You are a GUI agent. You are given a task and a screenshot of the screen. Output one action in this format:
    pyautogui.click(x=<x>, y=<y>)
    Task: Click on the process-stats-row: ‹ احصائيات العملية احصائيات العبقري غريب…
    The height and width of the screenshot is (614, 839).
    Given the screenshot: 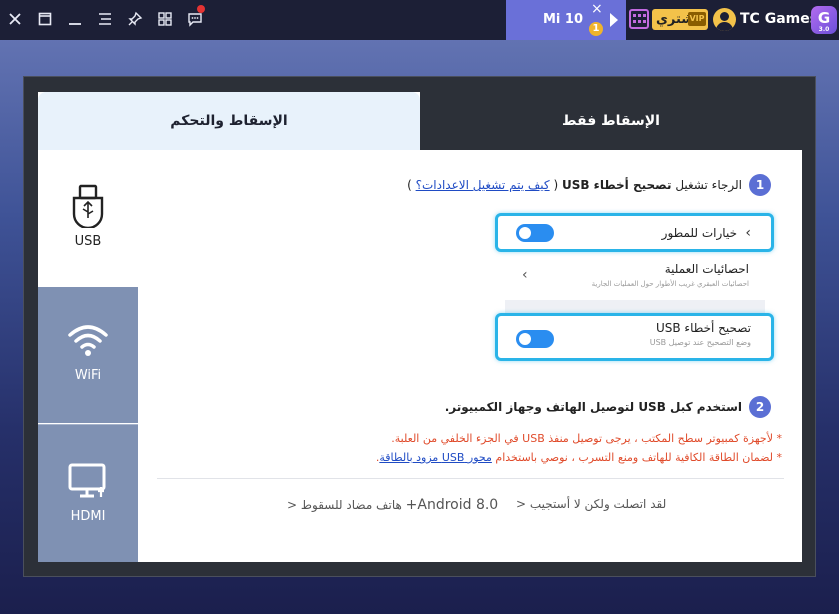 What is the action you would take?
    pyautogui.click(x=635, y=278)
    